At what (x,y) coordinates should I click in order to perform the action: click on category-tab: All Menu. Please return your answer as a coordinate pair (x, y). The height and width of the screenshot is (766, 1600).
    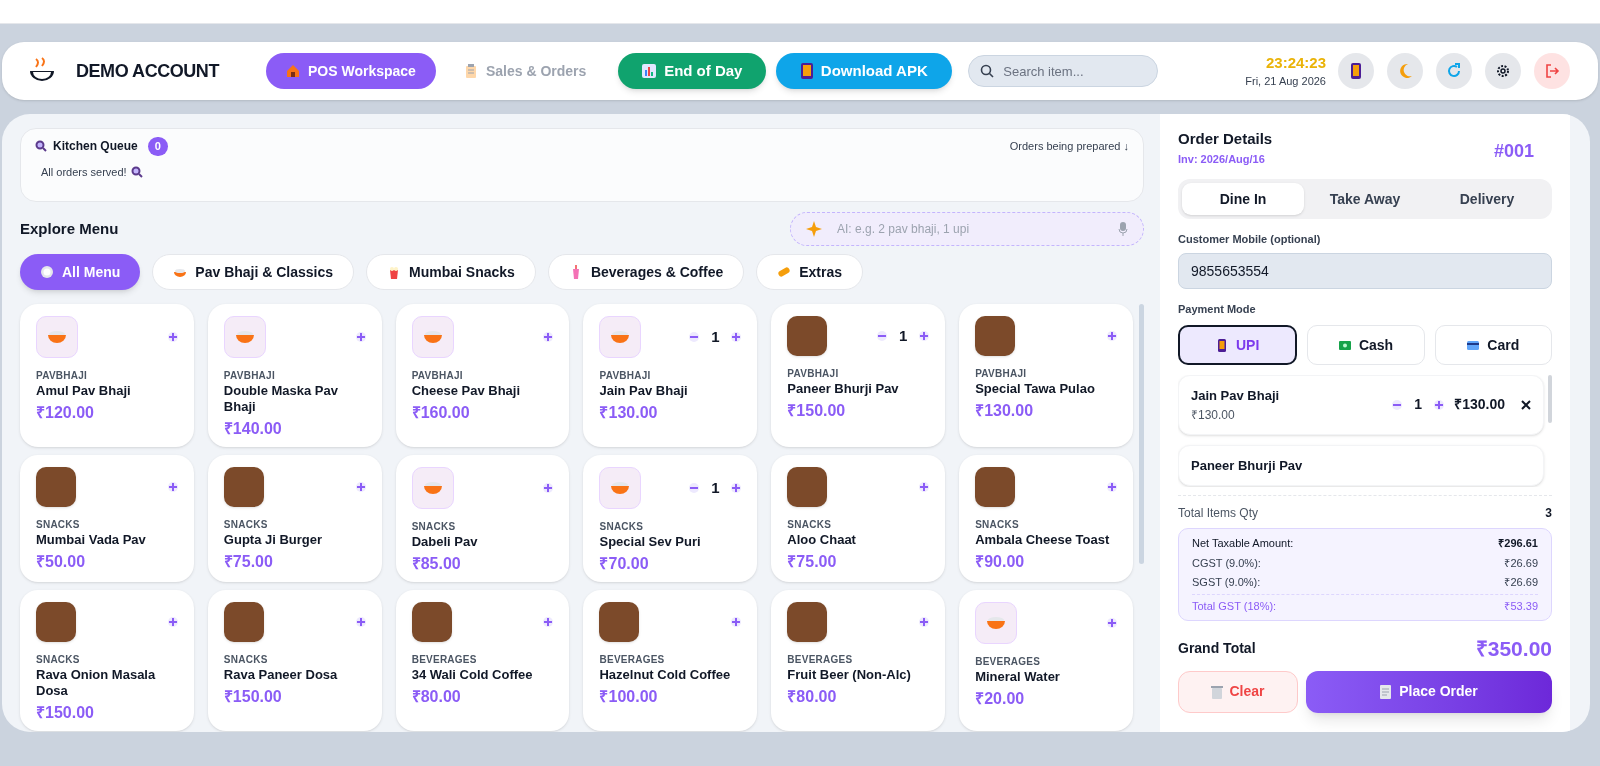
    Looking at the image, I should click on (80, 272).